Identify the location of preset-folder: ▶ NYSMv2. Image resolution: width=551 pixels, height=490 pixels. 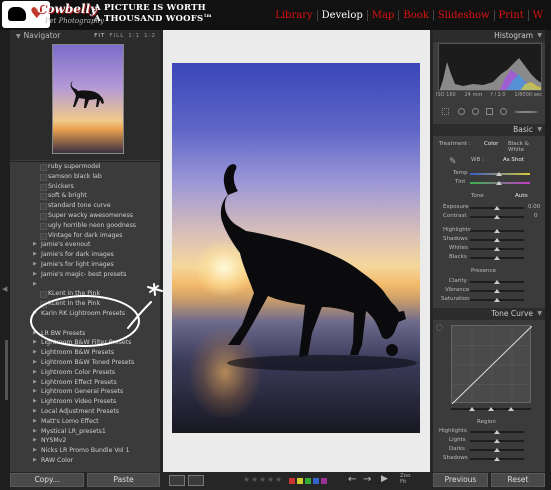
(85, 441).